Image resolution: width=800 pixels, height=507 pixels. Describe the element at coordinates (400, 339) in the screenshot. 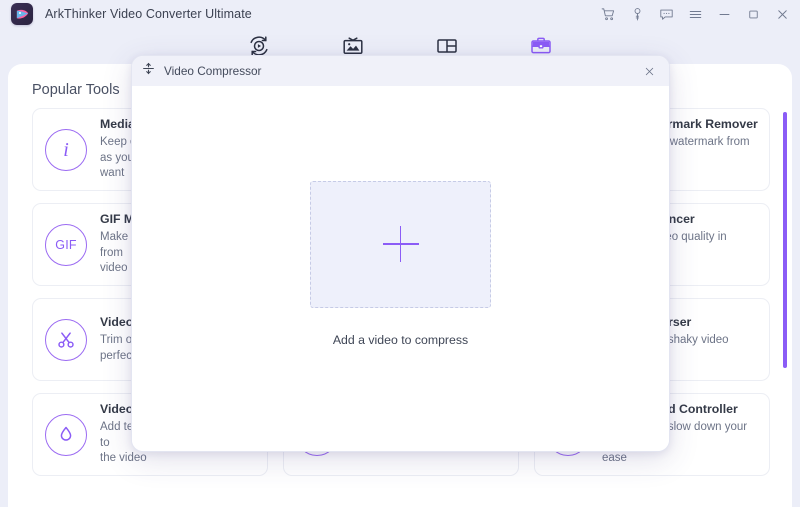

I see `dropzone-label: Add a video to compress` at that location.